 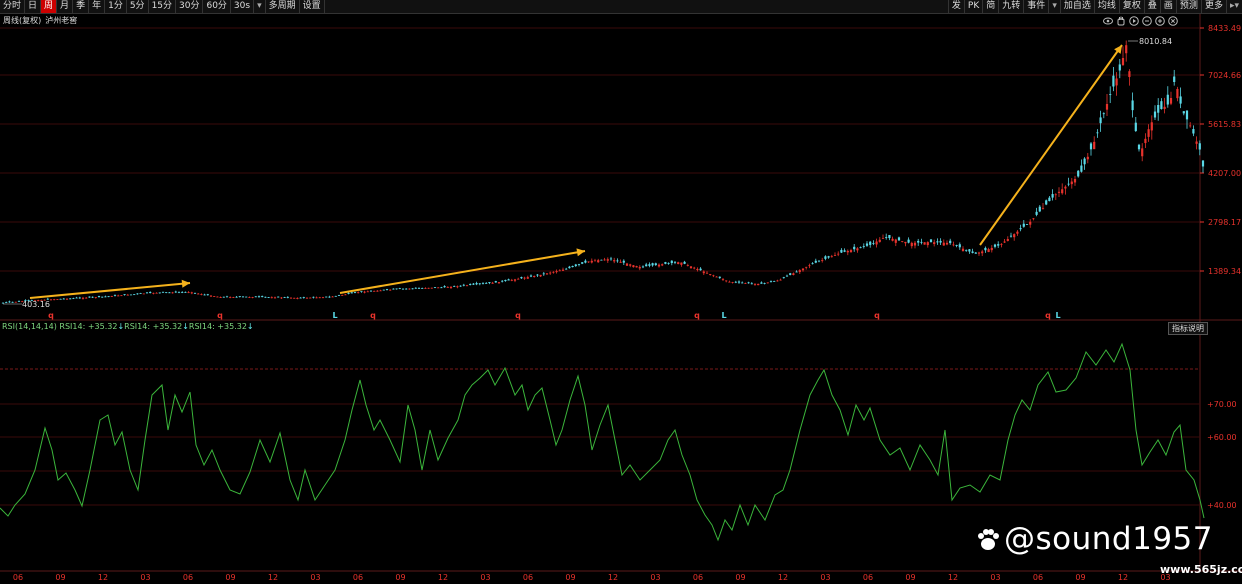 What do you see at coordinates (97, 6) in the screenshot?
I see `tab-period: 年` at bounding box center [97, 6].